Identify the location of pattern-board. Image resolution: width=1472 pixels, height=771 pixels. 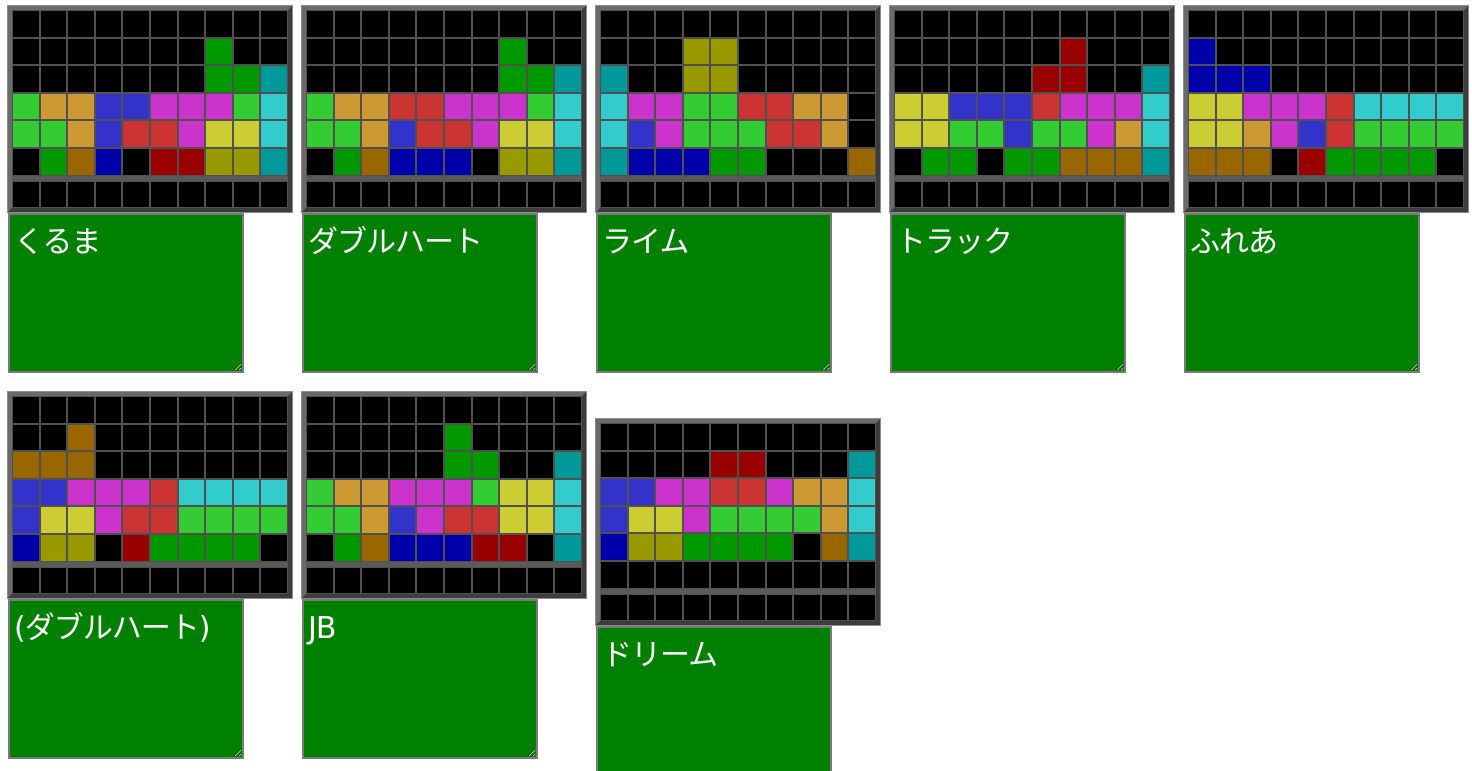
(738, 522).